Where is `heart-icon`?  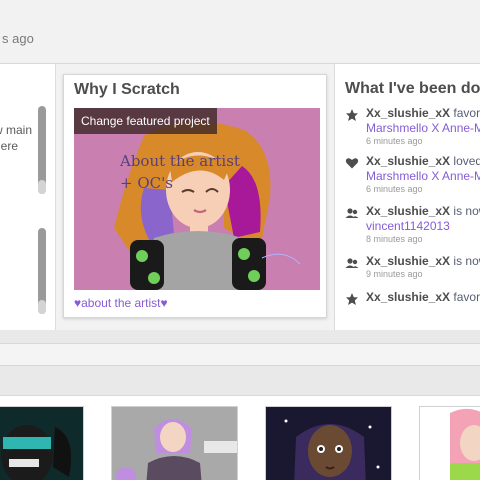
heart-icon is located at coordinates (352, 163).